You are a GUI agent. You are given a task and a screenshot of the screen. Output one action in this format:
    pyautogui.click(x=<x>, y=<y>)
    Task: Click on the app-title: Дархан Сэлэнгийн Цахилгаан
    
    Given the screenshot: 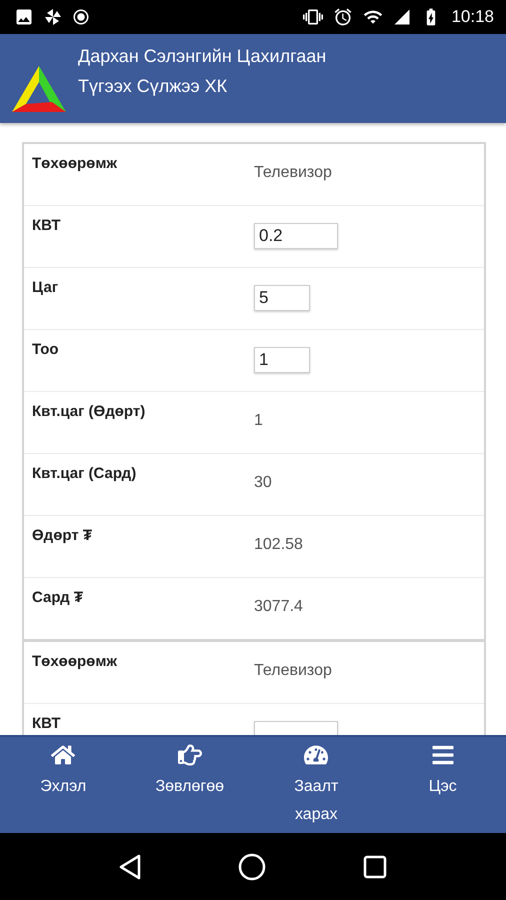 What is the action you would take?
    pyautogui.click(x=202, y=56)
    